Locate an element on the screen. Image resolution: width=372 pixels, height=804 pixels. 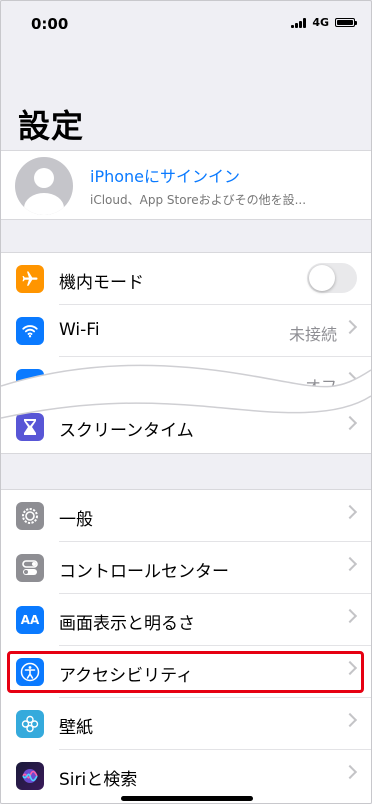
status-bar: 0:00 4G is located at coordinates (186, 23).